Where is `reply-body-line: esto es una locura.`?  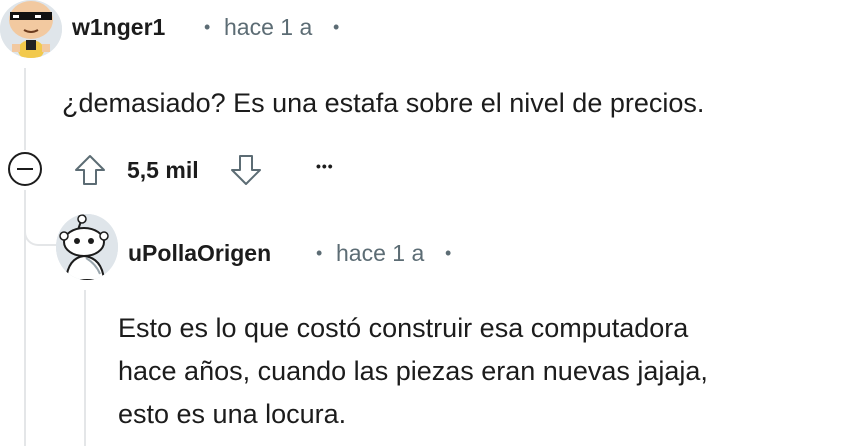
reply-body-line: esto es una locura. is located at coordinates (232, 414).